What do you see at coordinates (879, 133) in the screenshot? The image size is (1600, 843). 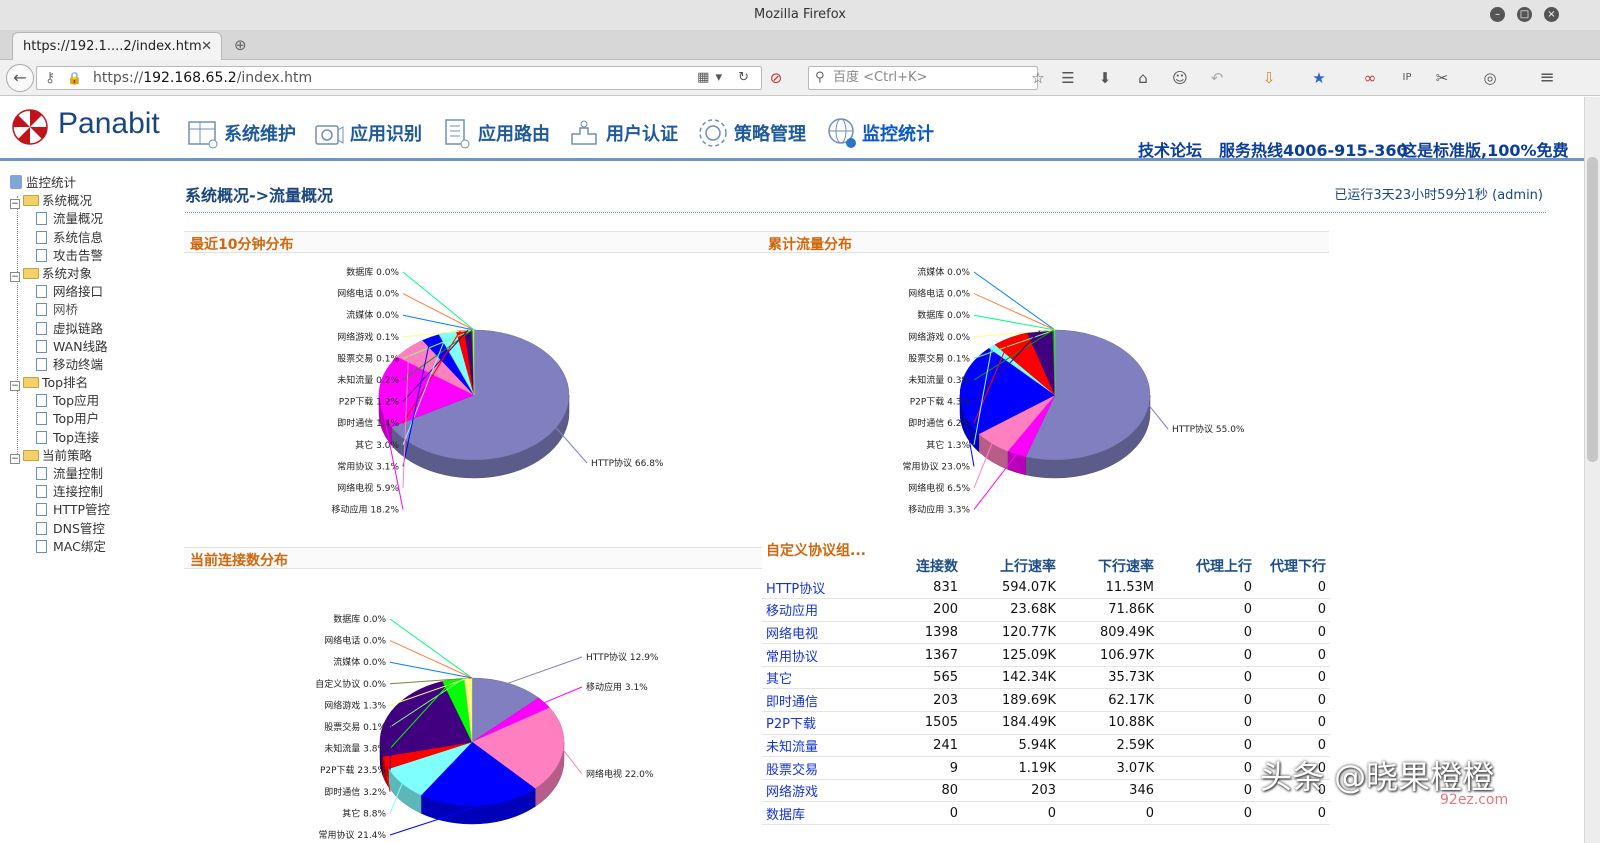 I see `nav-monitoring-stats: 监控统计` at bounding box center [879, 133].